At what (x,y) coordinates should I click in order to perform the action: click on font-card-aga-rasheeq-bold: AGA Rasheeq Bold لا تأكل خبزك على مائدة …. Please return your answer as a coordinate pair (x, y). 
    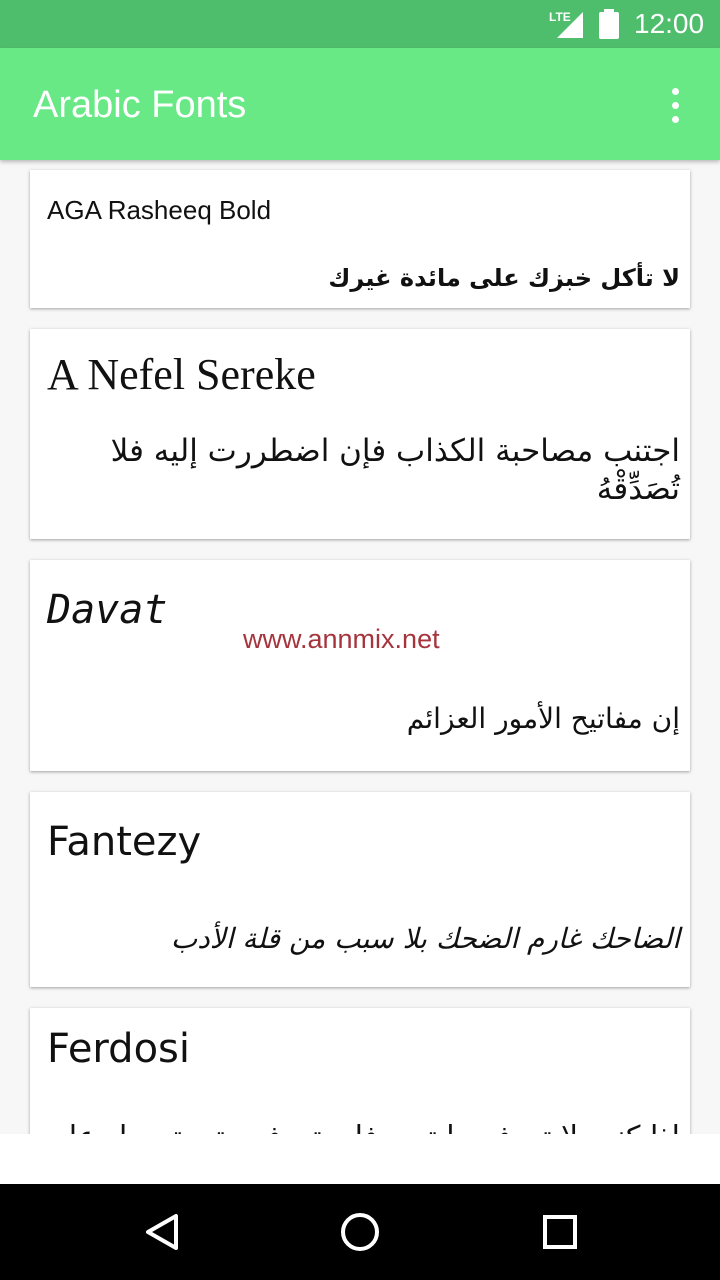
    Looking at the image, I should click on (360, 239).